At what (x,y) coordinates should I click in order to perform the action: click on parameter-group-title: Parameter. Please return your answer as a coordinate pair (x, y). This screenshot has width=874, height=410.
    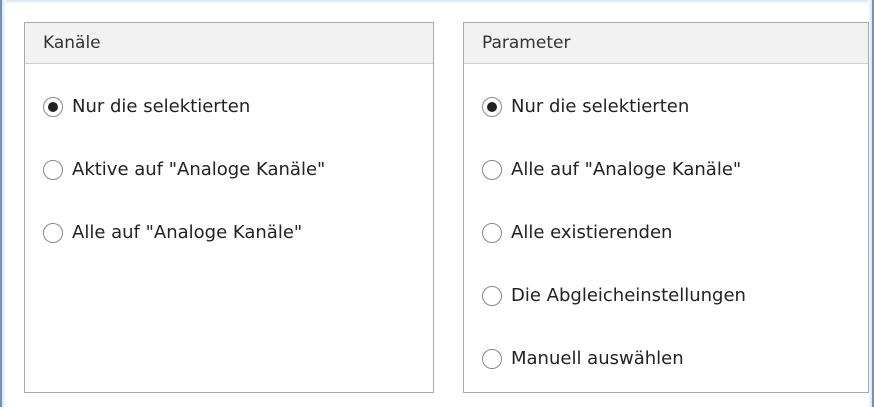
    Looking at the image, I should click on (666, 43).